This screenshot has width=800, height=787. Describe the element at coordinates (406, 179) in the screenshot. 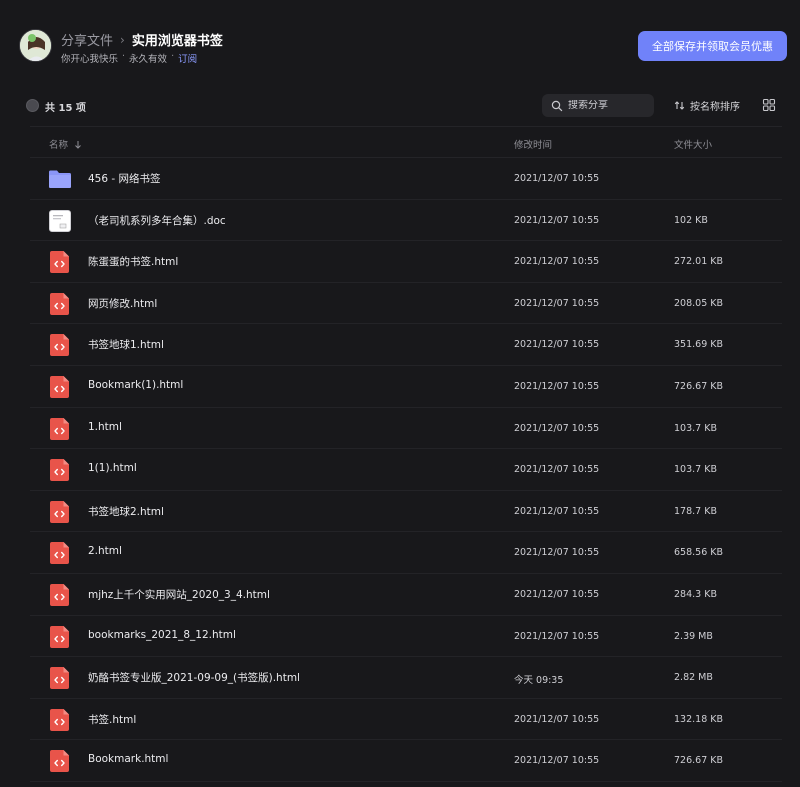

I see `file-row: 456 - 网络书签 2021/12/07 10:55` at that location.